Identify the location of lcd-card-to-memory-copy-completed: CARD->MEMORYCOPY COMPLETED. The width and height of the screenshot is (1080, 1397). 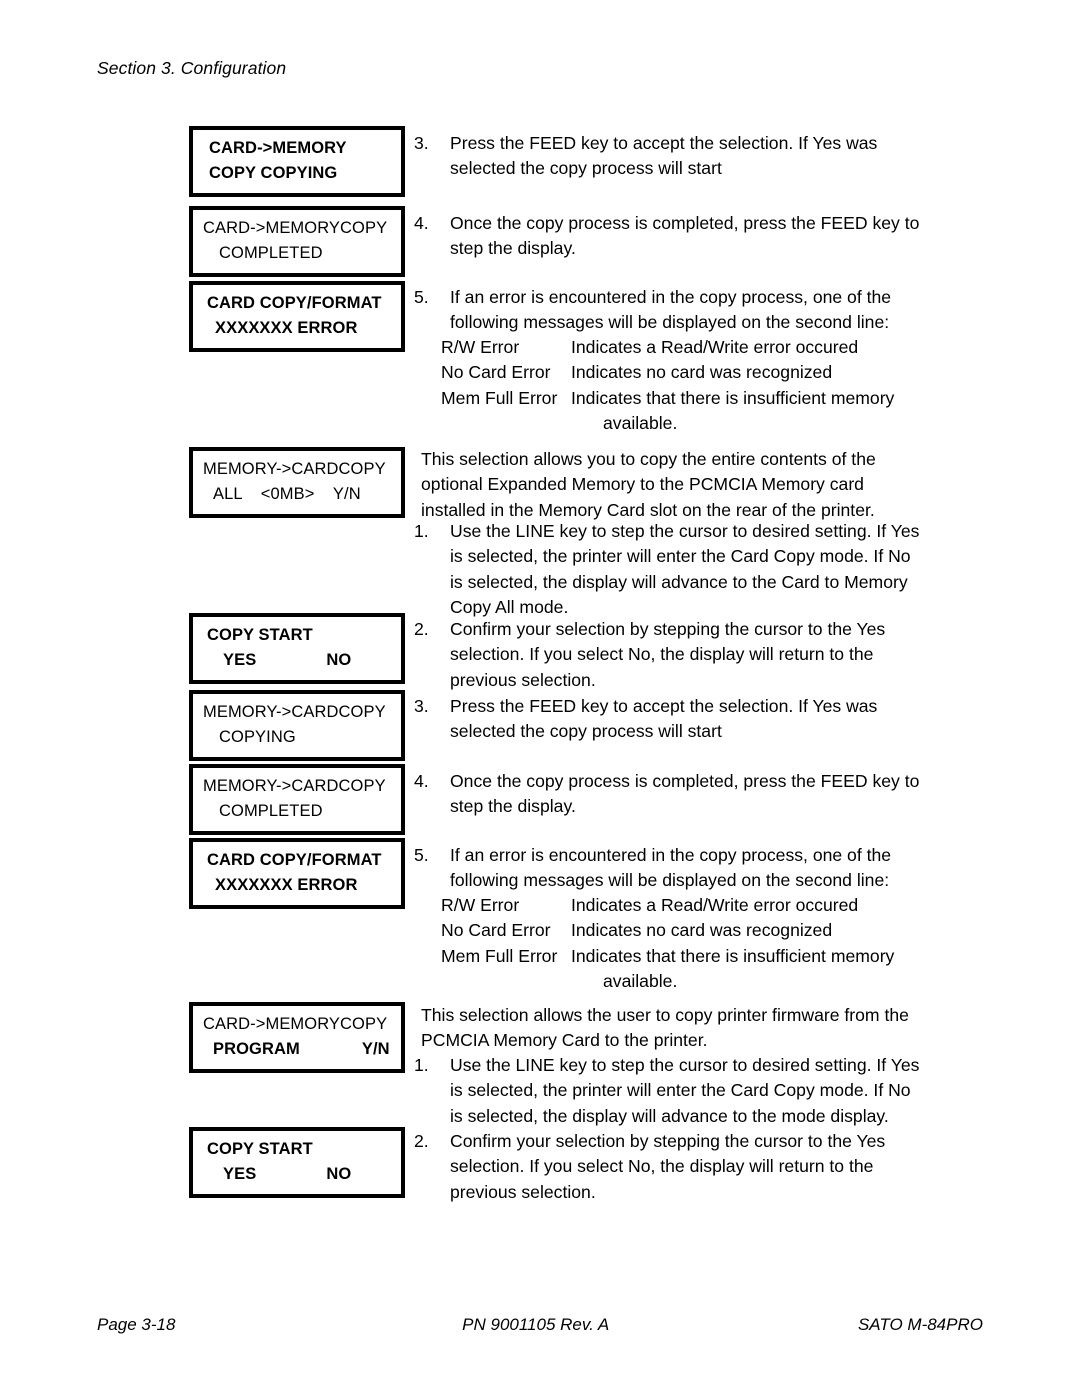
(297, 241).